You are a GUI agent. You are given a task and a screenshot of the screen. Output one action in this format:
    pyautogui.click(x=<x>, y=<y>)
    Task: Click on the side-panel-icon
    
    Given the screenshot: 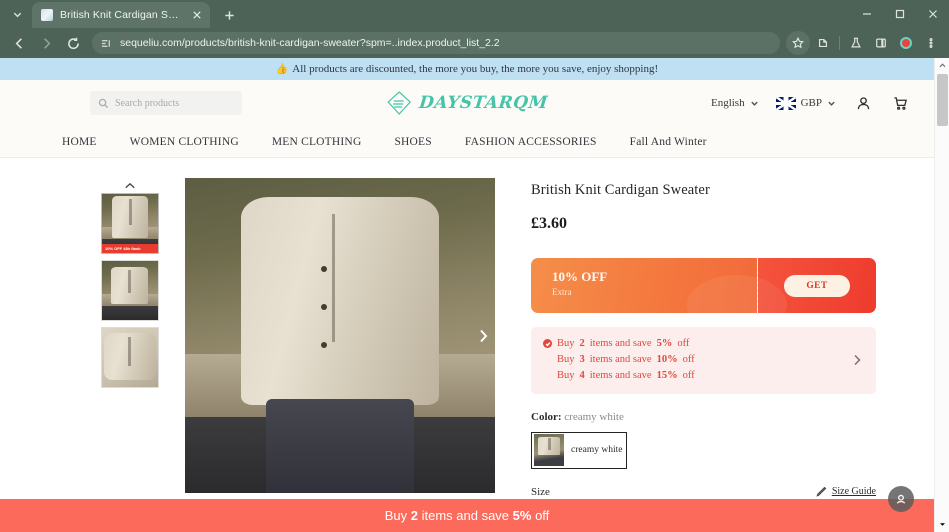 What is the action you would take?
    pyautogui.click(x=881, y=43)
    